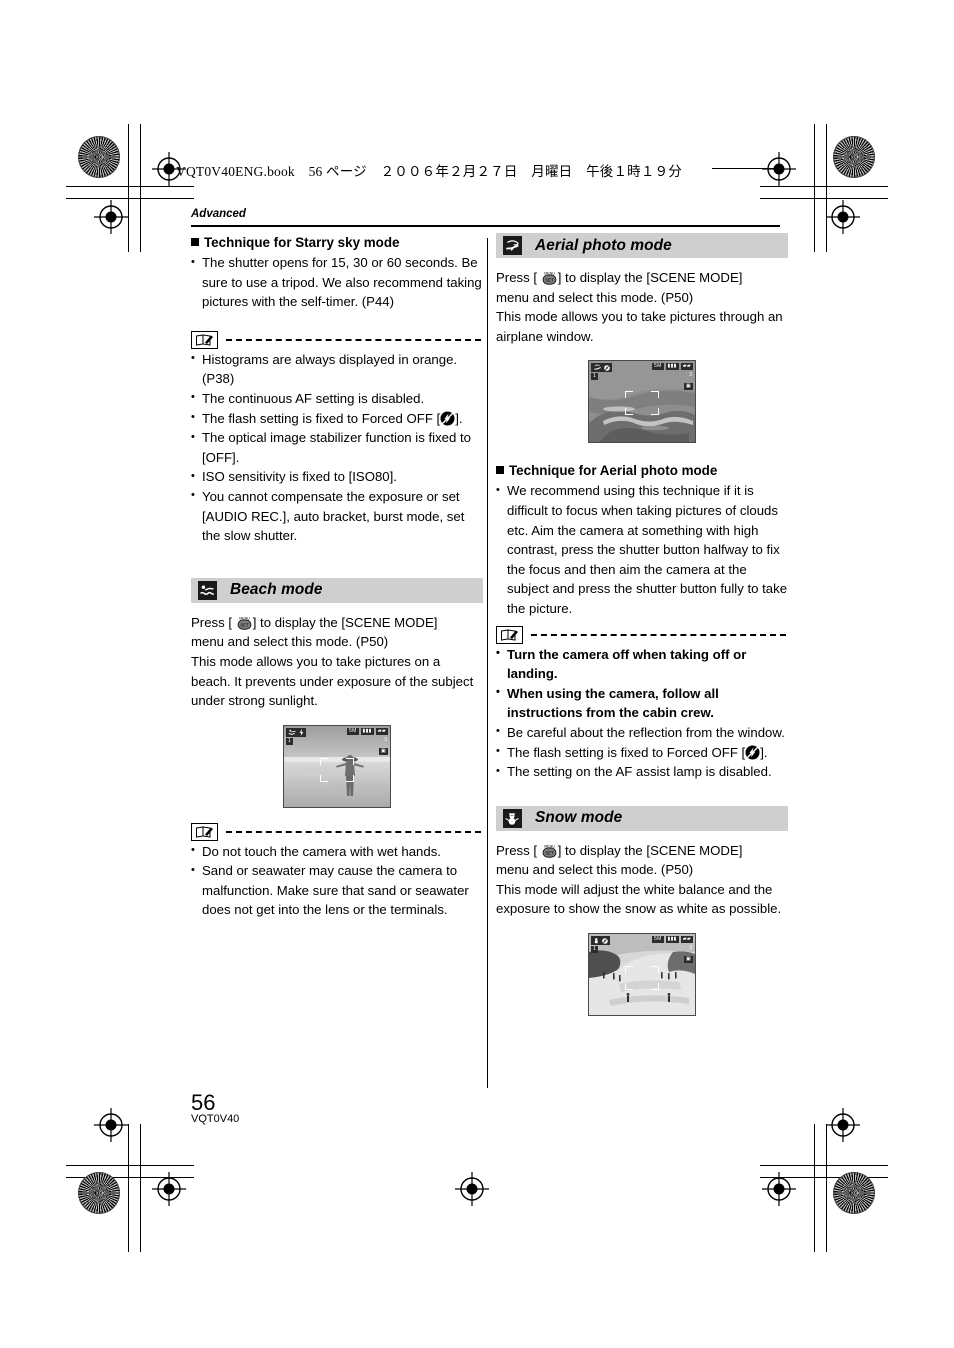  I want to click on starry-technique-heading: Technique for Starry sky mode, so click(337, 242).